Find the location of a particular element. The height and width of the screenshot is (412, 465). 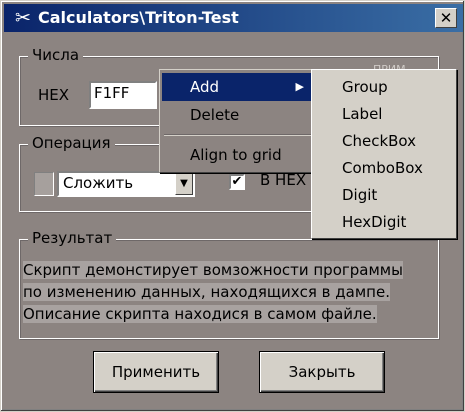

context-menu: Add ▶ Delete Align to grid is located at coordinates (238, 121).